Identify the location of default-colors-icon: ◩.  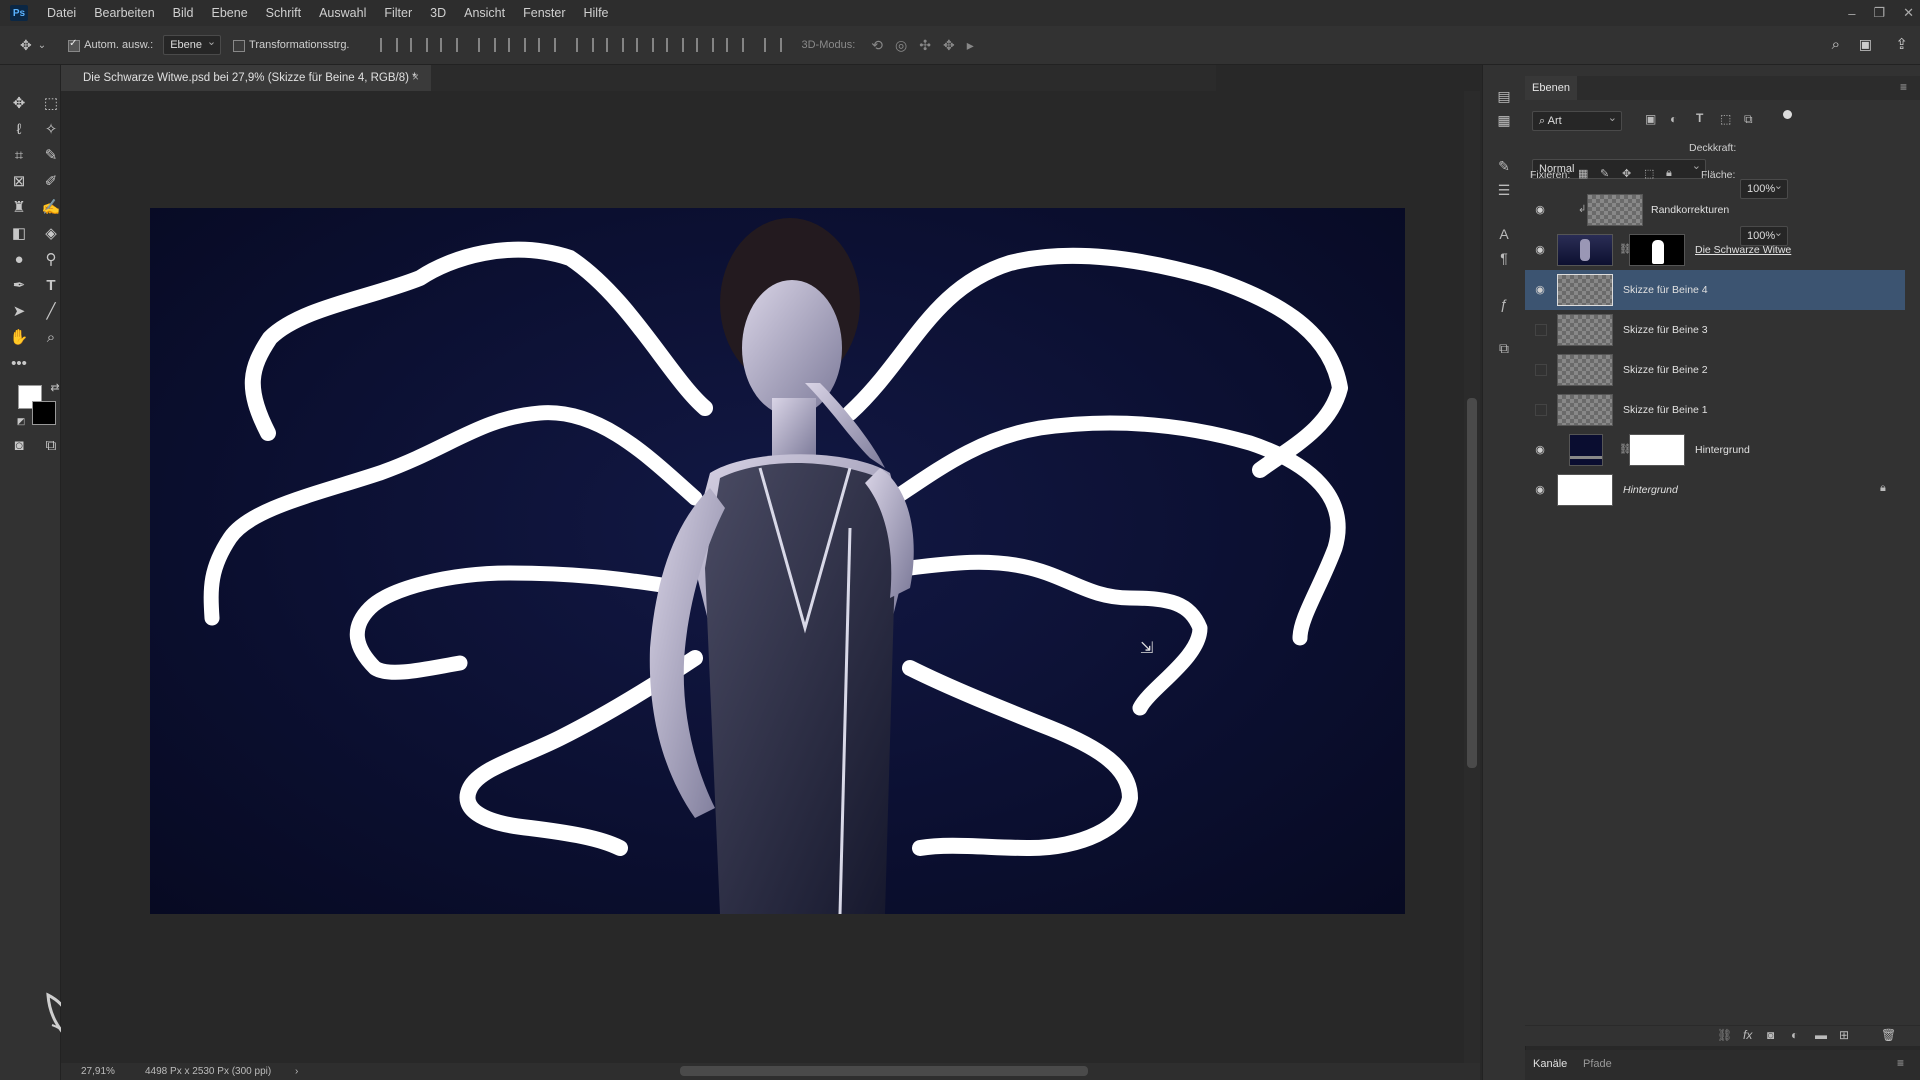
(21, 421).